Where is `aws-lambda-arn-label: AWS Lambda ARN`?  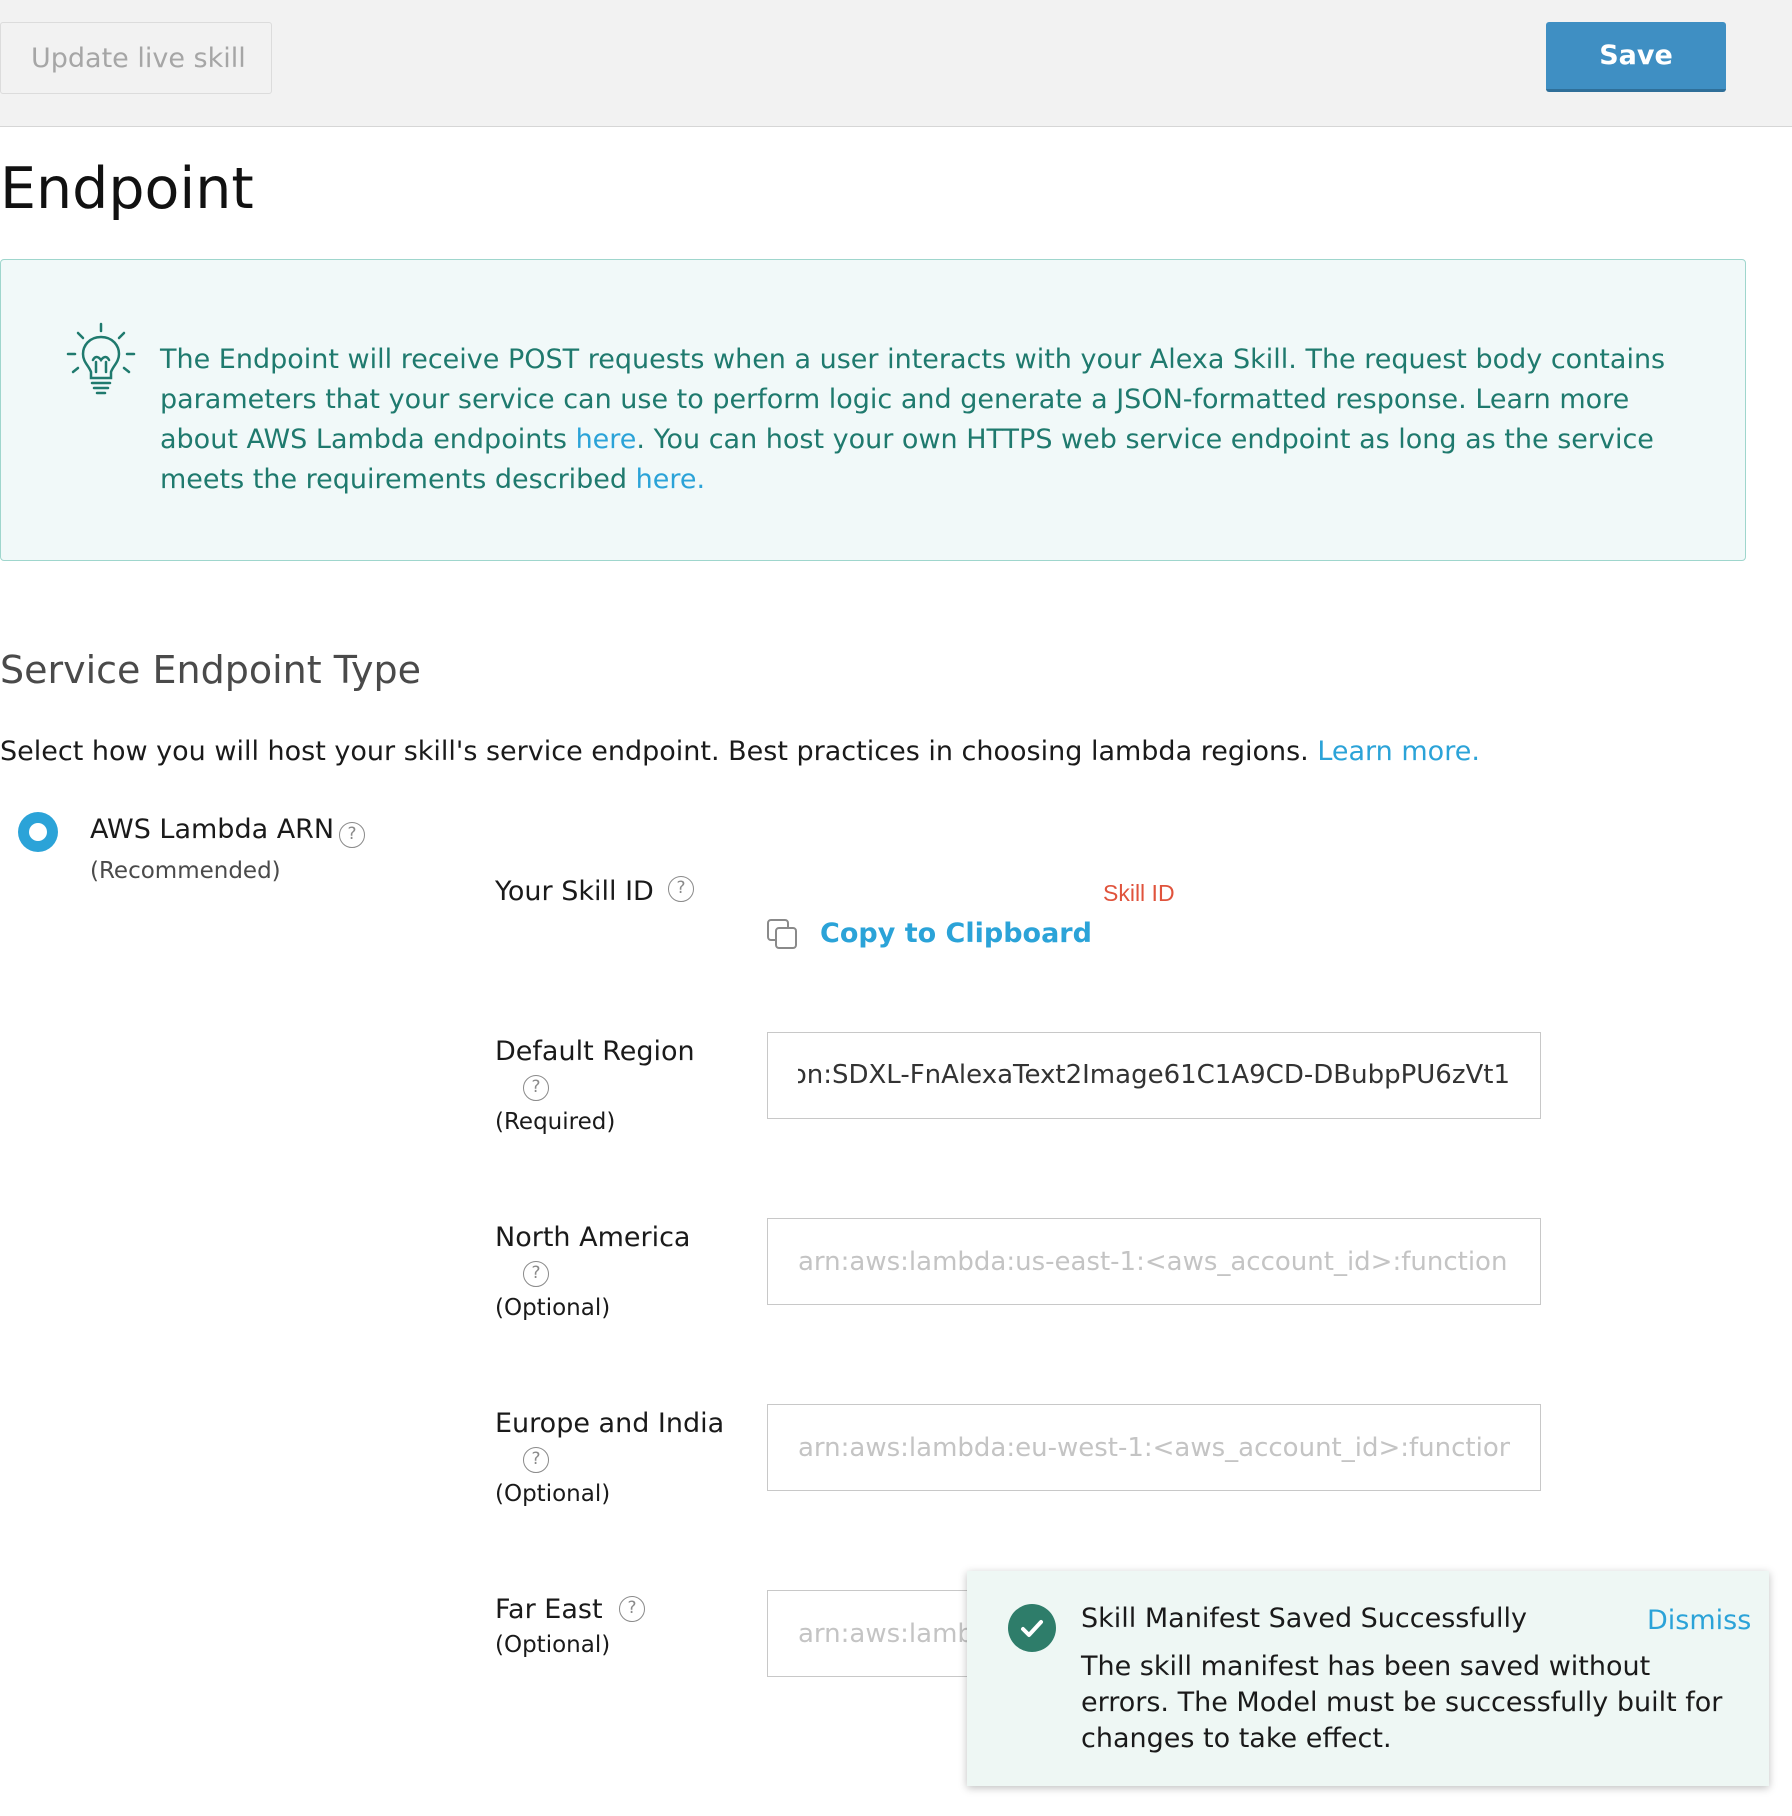 aws-lambda-arn-label: AWS Lambda ARN is located at coordinates (212, 829).